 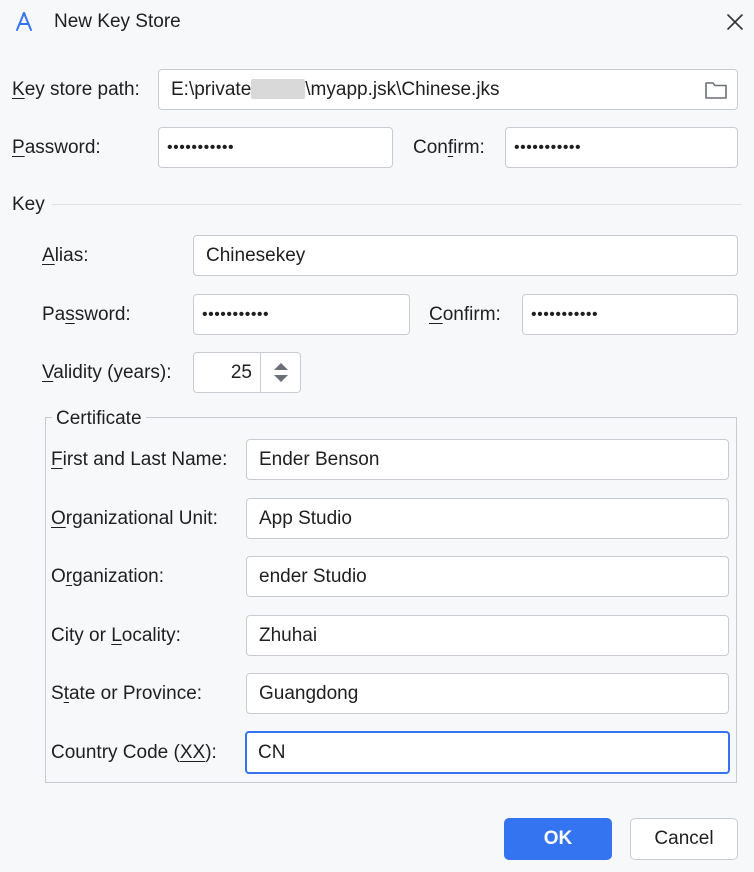 What do you see at coordinates (487, 518) in the screenshot?
I see `org-unit-field: App Studio` at bounding box center [487, 518].